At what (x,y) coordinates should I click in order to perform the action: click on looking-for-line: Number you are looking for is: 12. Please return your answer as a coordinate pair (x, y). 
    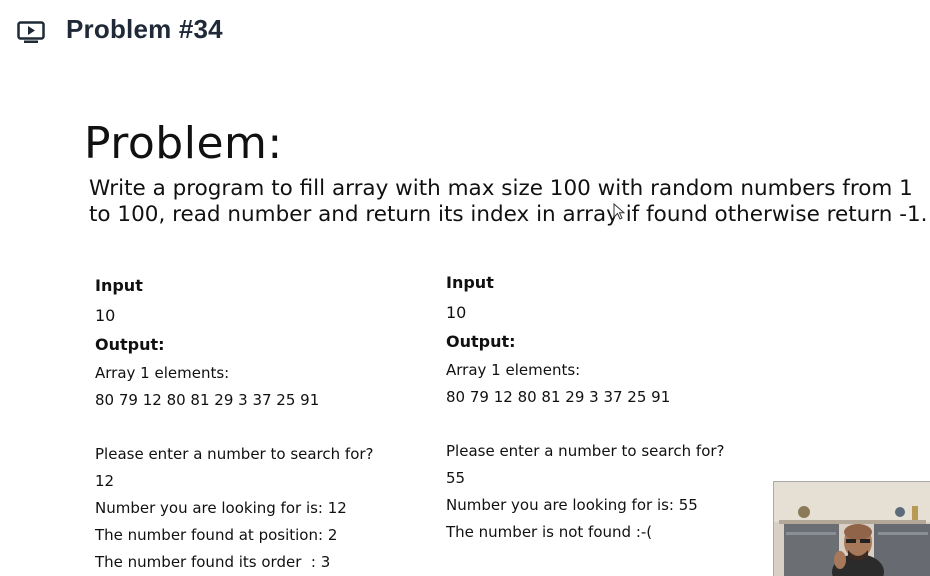
    Looking at the image, I should click on (221, 508).